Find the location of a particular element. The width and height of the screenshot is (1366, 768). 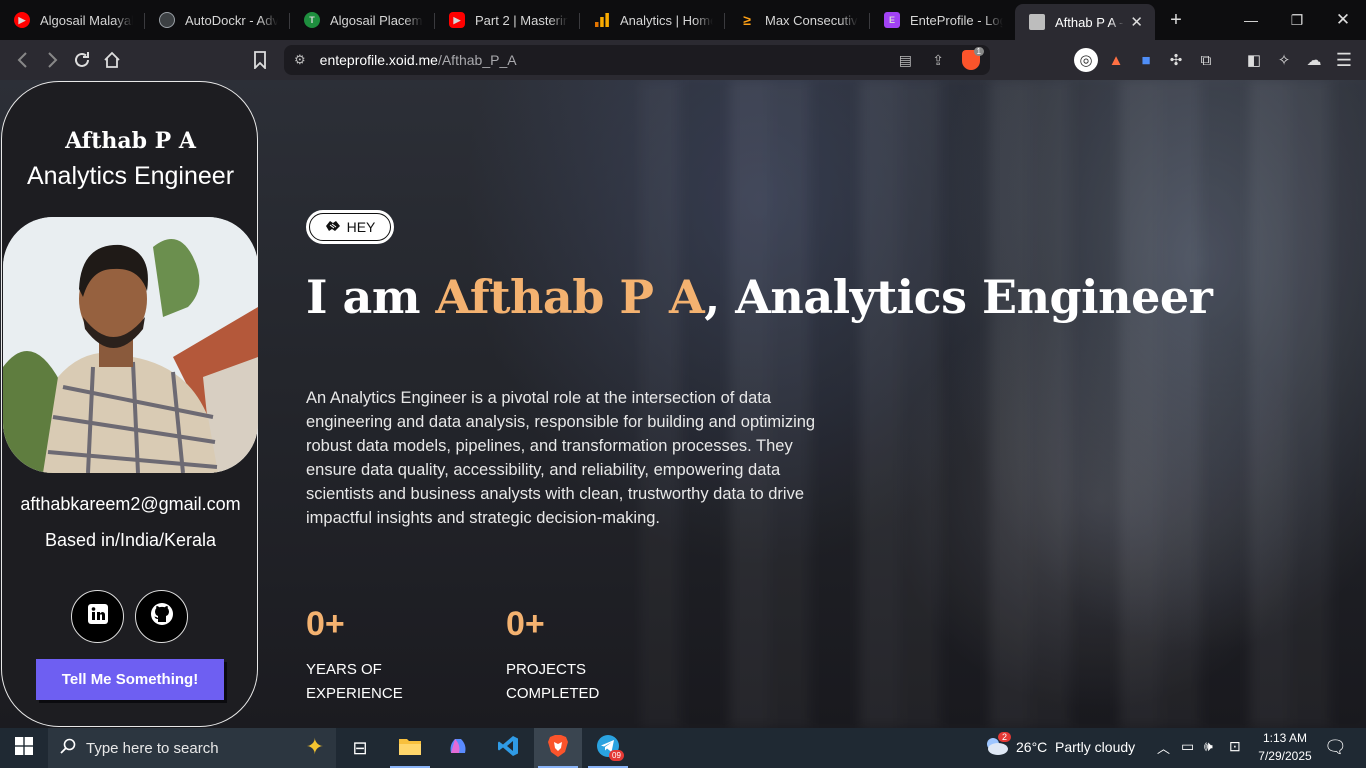

forward-button is located at coordinates (52, 60).